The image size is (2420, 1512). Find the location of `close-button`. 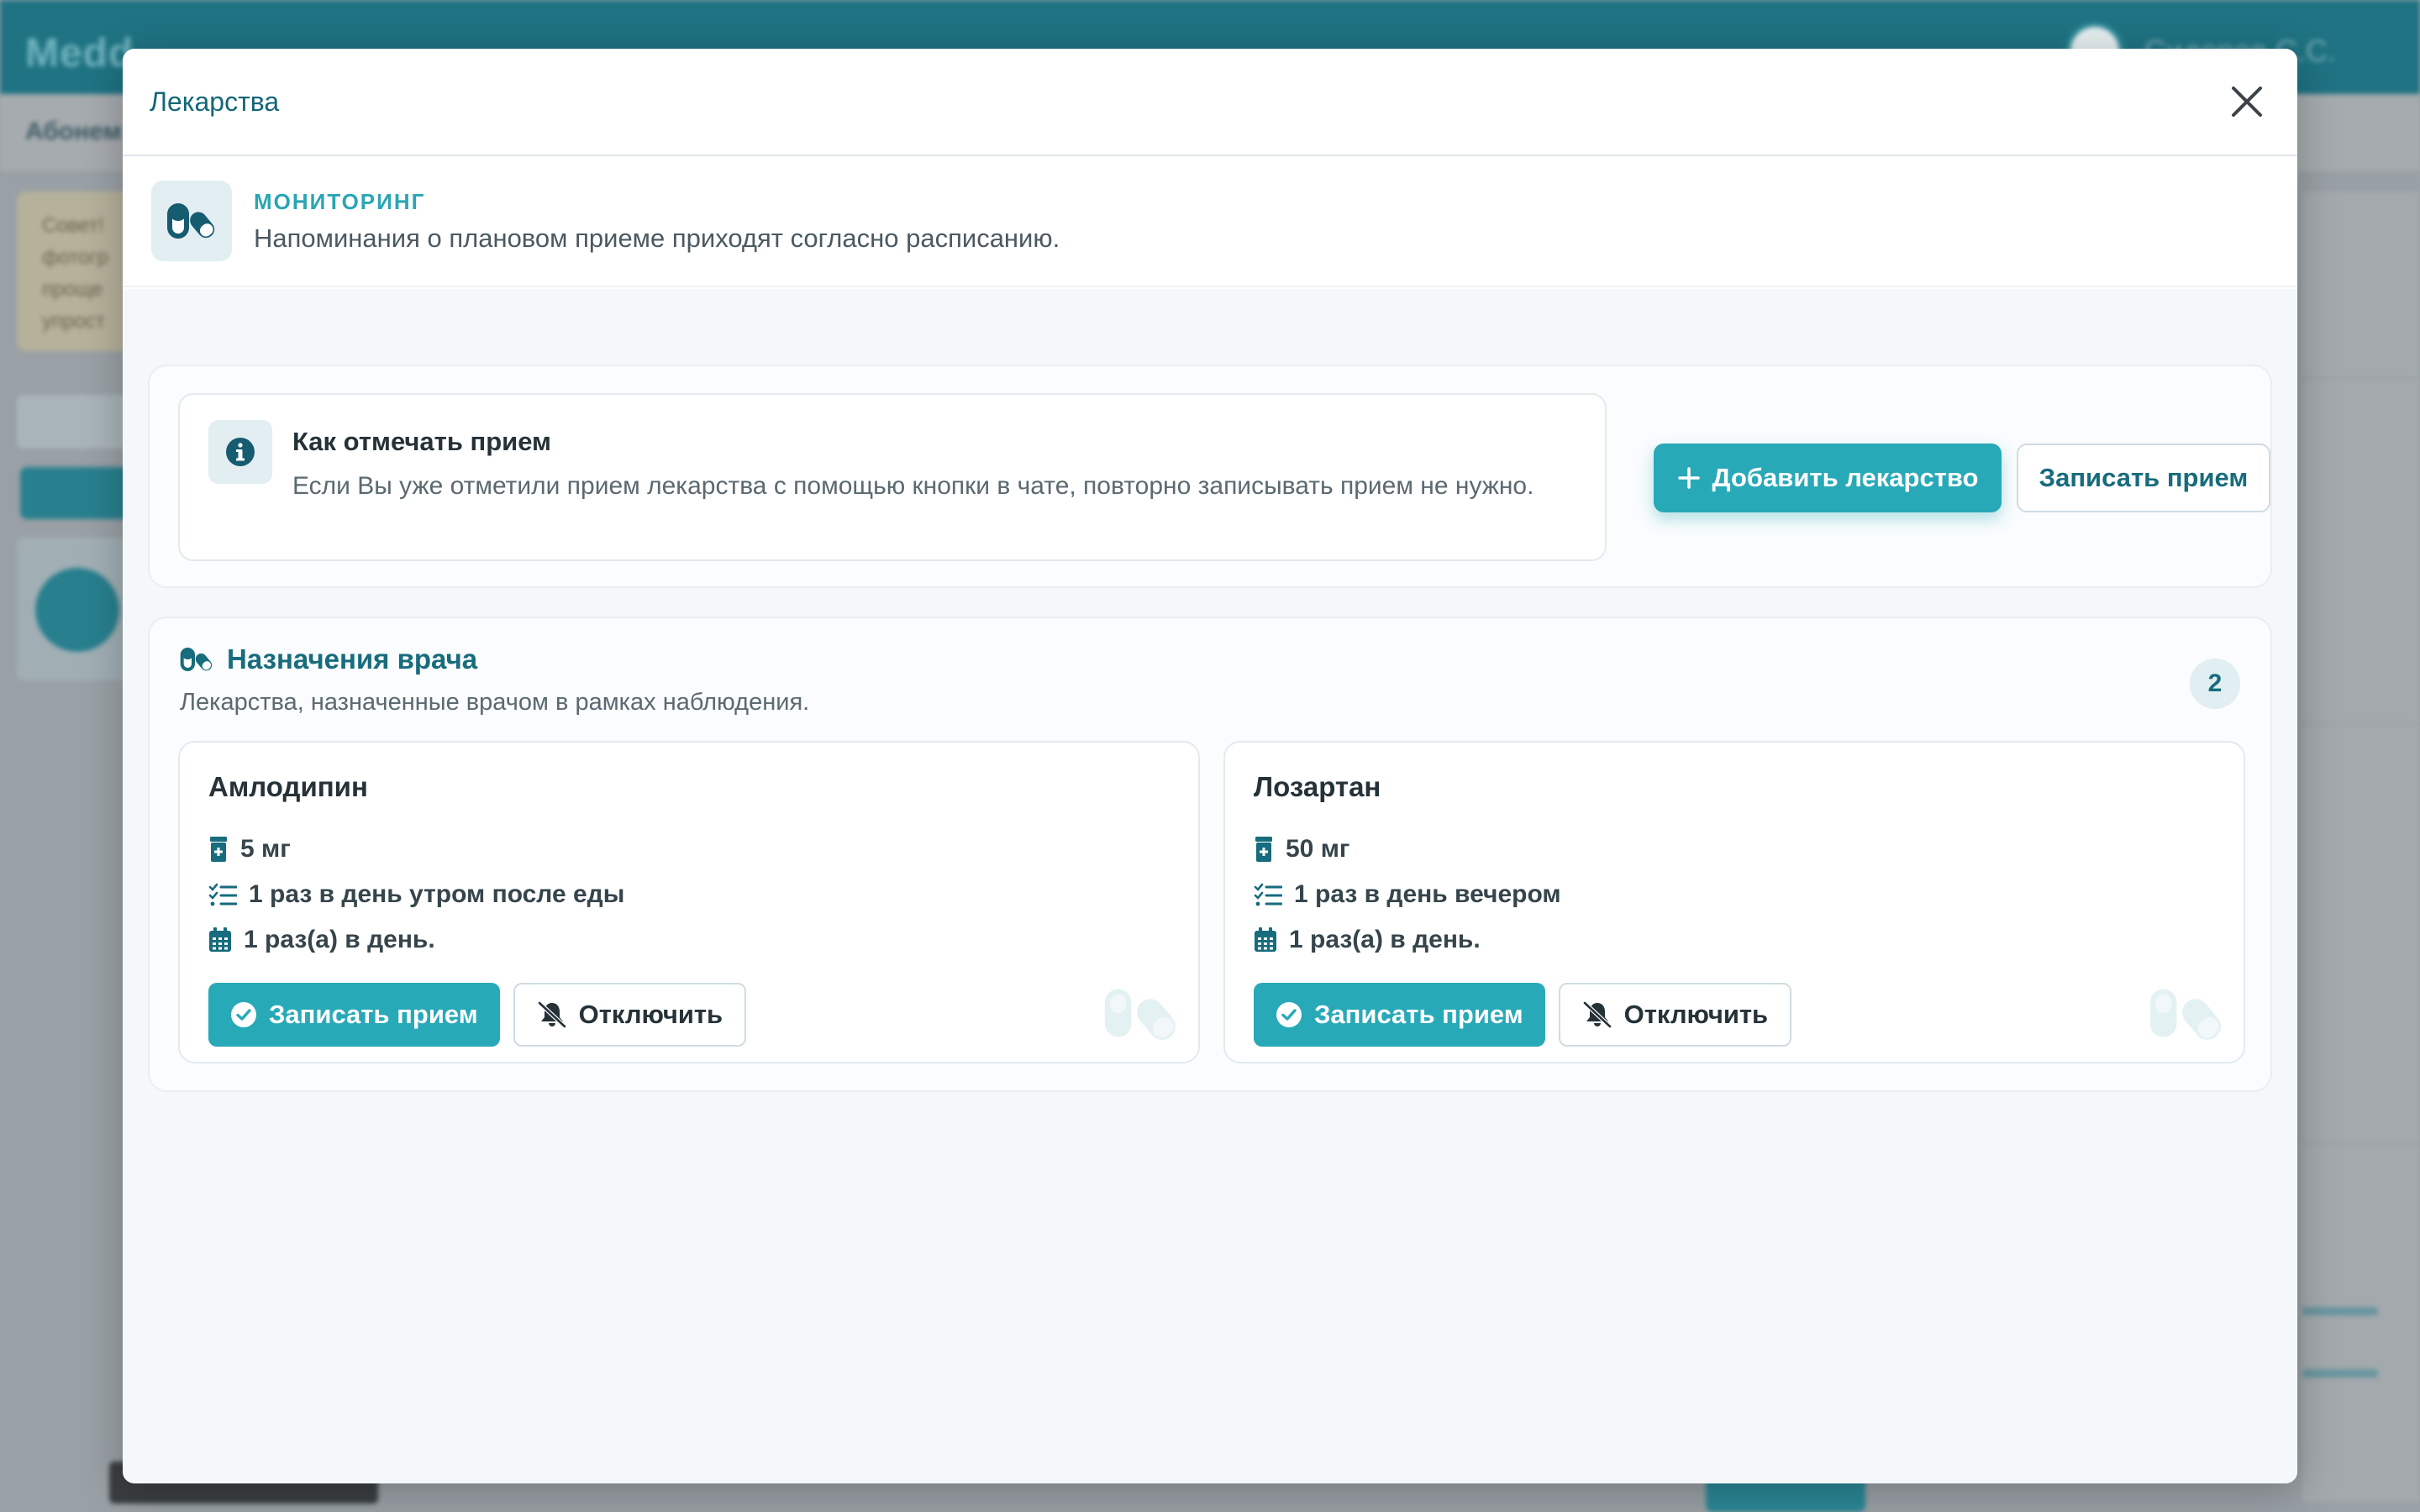

close-button is located at coordinates (2246, 101).